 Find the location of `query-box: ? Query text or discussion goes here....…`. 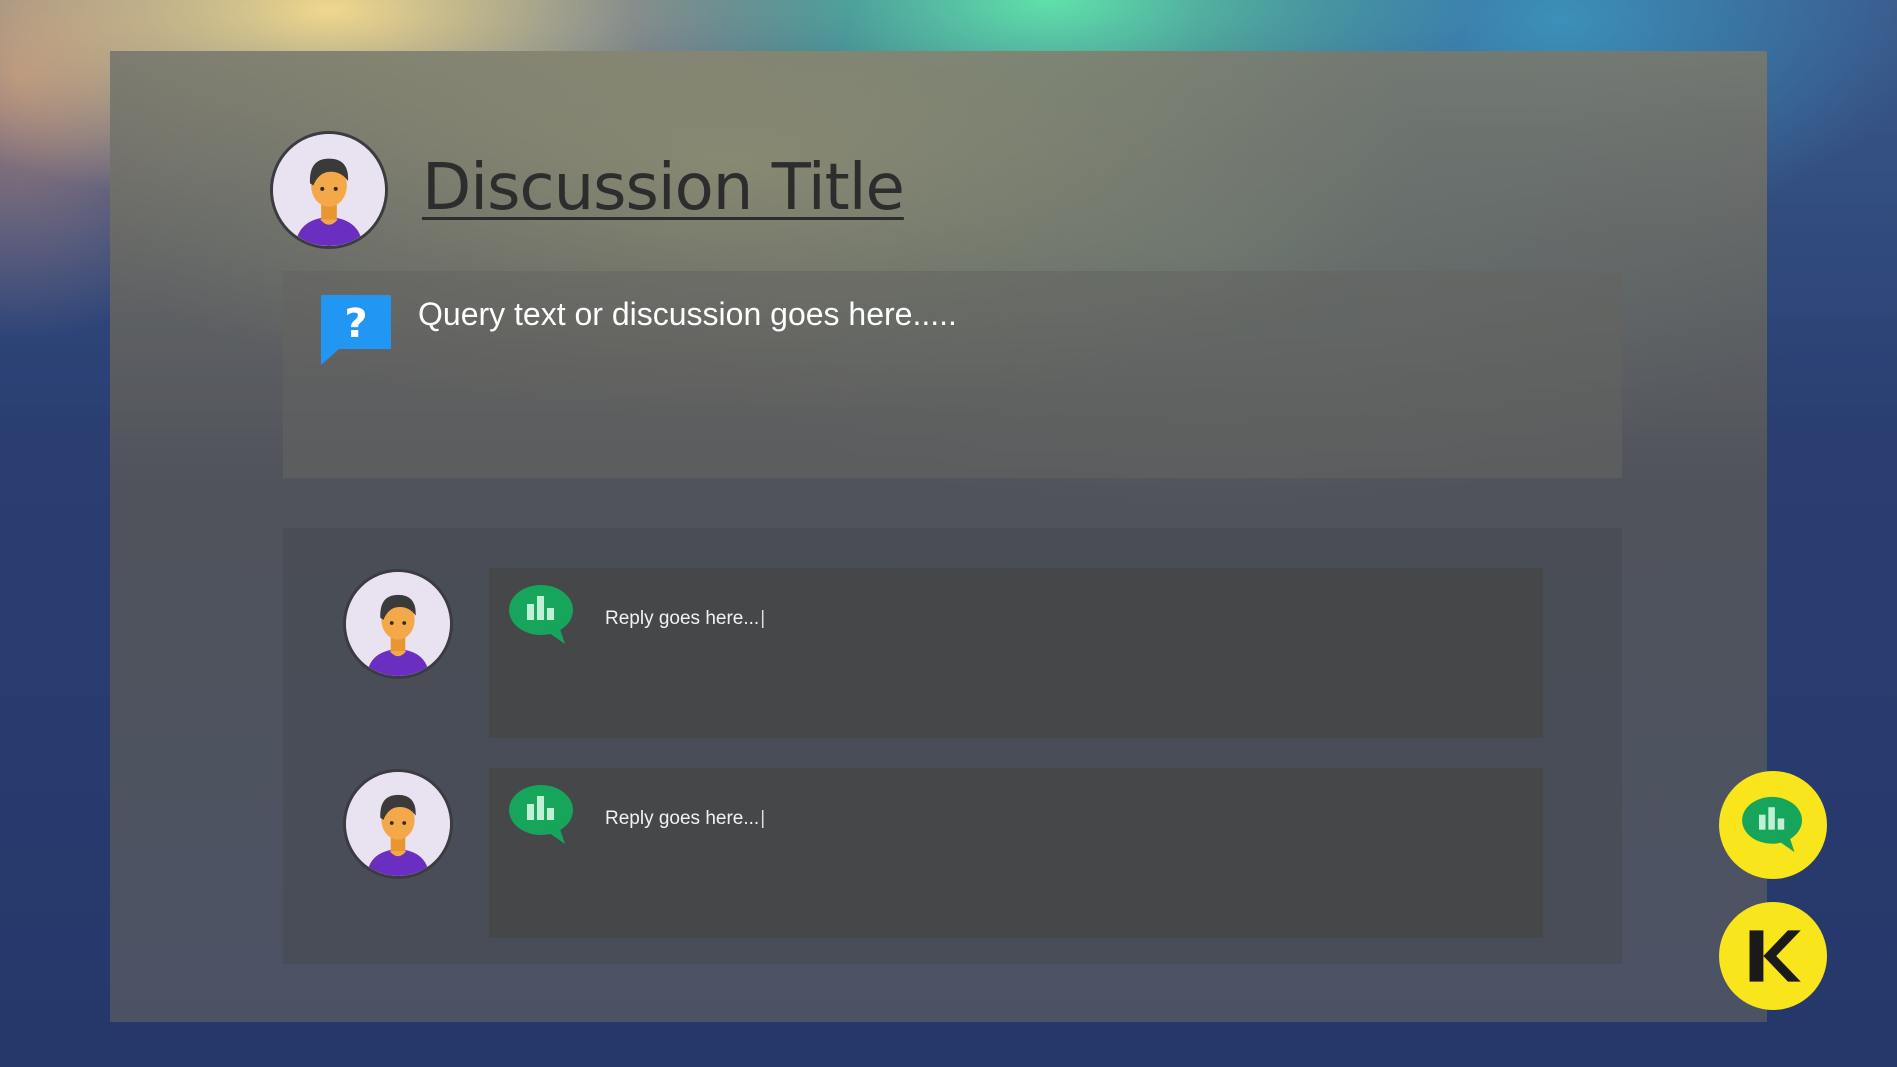

query-box: ? Query text or discussion goes here....… is located at coordinates (952, 374).